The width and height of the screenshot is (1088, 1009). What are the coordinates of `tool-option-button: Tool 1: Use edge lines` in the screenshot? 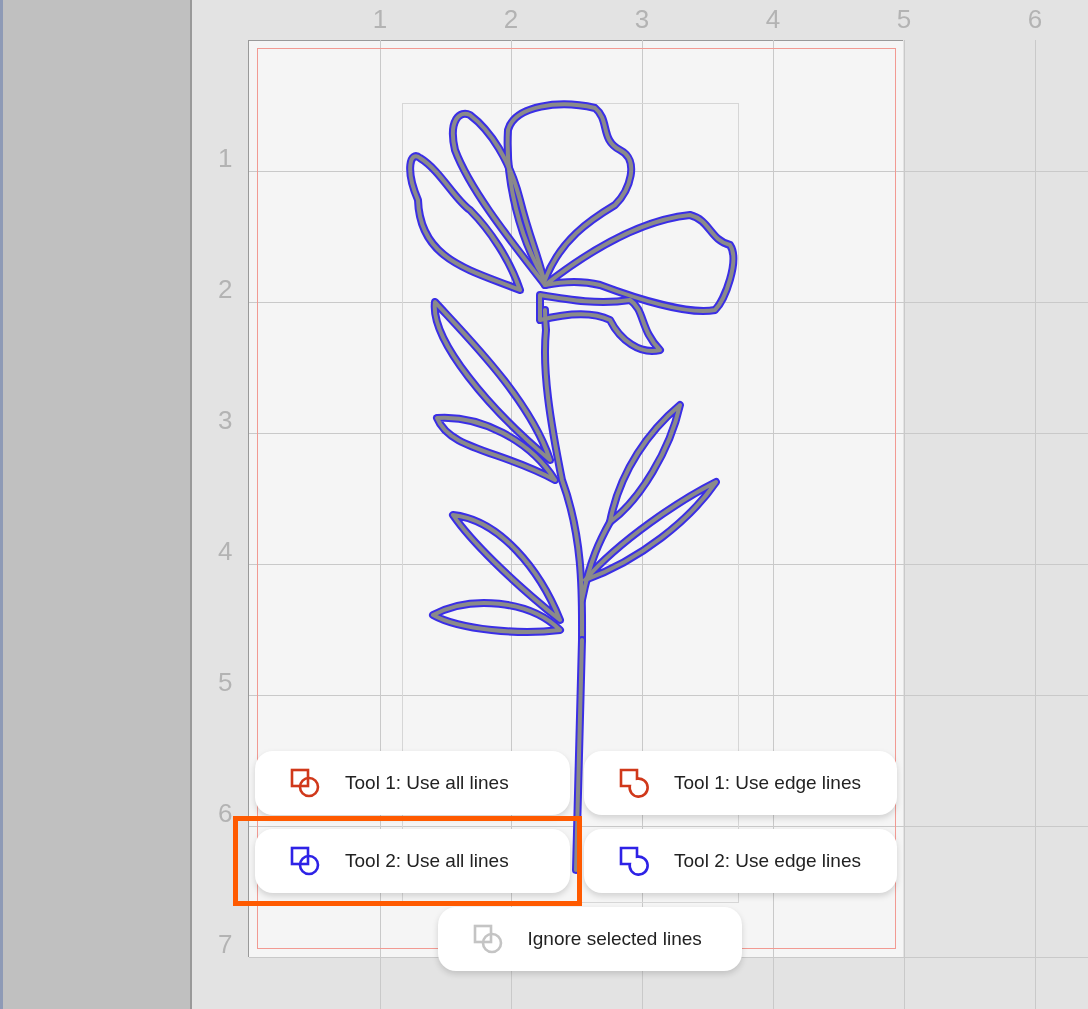 It's located at (740, 783).